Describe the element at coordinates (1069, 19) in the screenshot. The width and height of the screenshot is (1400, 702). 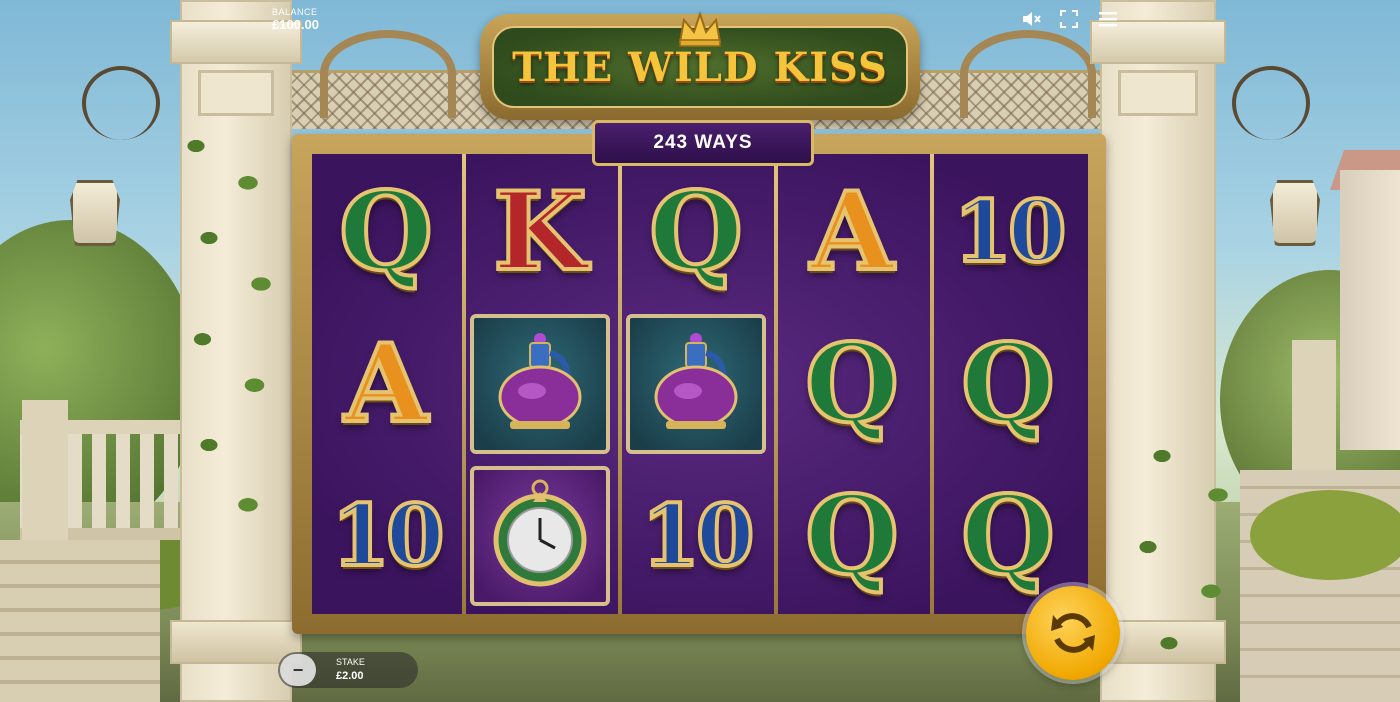
I see `fullscreen-icon` at that location.